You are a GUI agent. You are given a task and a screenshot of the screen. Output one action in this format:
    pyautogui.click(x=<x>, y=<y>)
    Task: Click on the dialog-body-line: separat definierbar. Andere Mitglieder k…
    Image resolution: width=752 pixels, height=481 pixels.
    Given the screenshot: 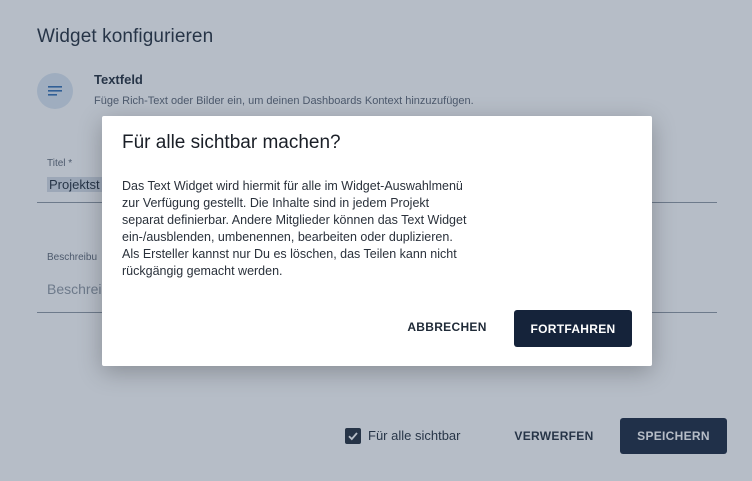 What is the action you would take?
    pyautogui.click(x=294, y=220)
    